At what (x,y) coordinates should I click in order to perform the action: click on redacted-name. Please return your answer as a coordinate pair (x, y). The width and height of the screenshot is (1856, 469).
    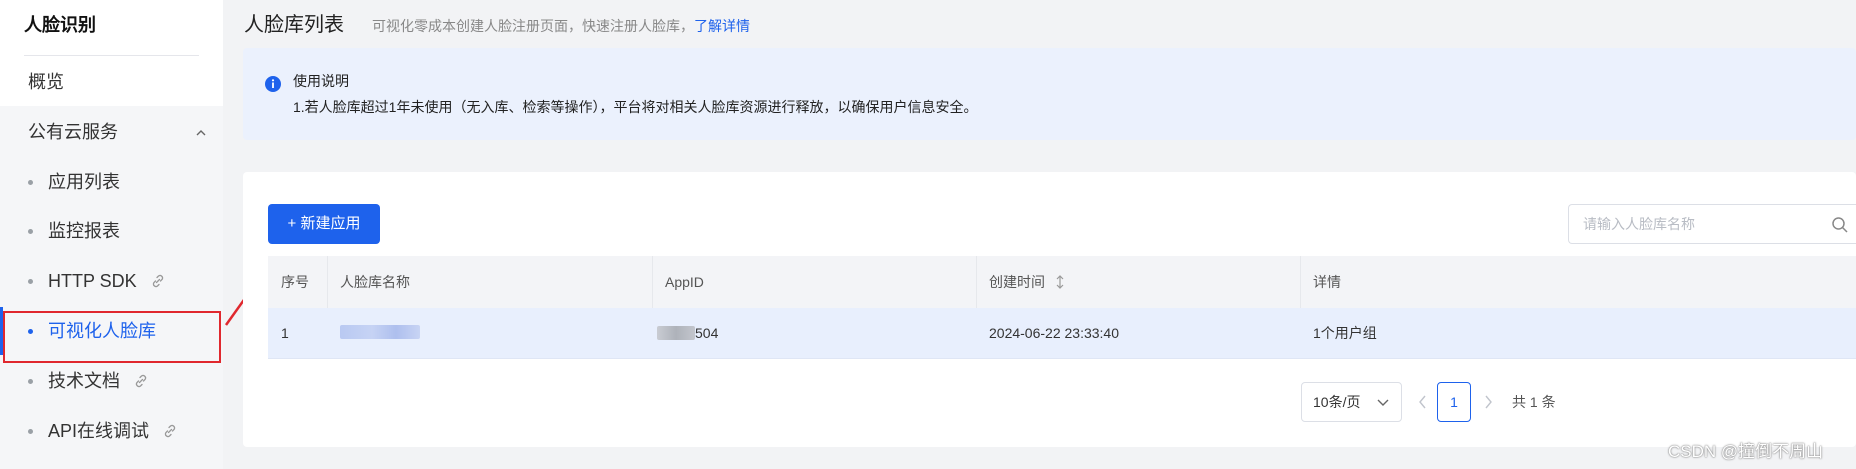
    Looking at the image, I should click on (380, 332).